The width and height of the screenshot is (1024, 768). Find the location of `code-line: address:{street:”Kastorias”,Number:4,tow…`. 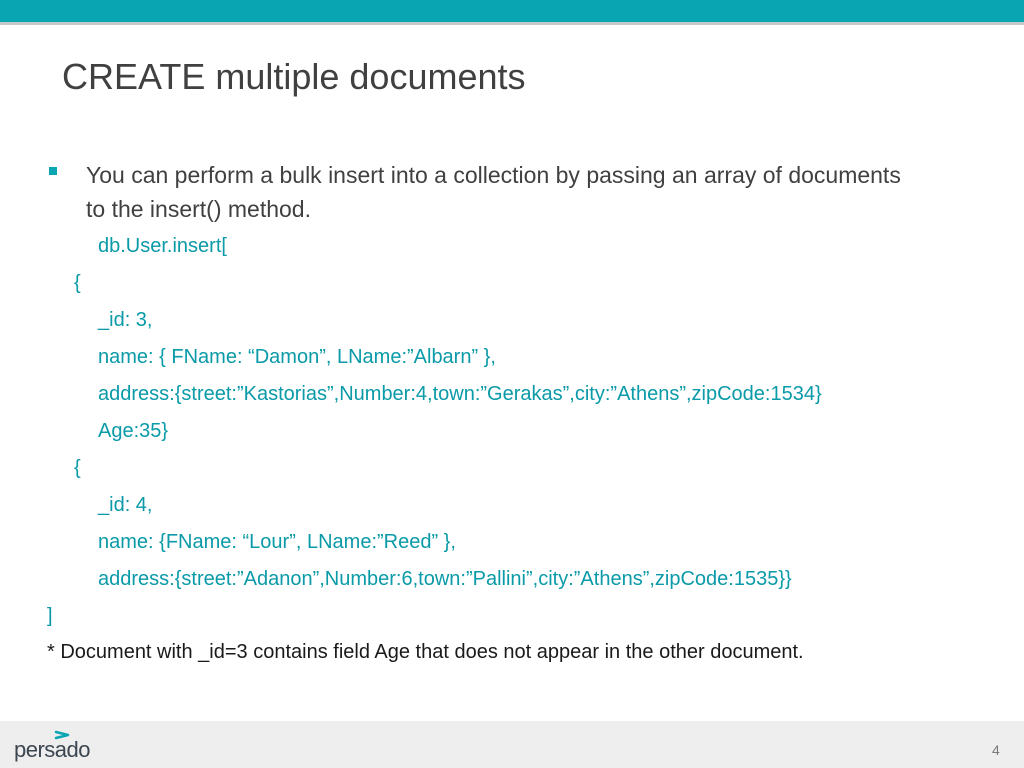

code-line: address:{street:”Kastorias”,Number:4,tow… is located at coordinates (460, 394).